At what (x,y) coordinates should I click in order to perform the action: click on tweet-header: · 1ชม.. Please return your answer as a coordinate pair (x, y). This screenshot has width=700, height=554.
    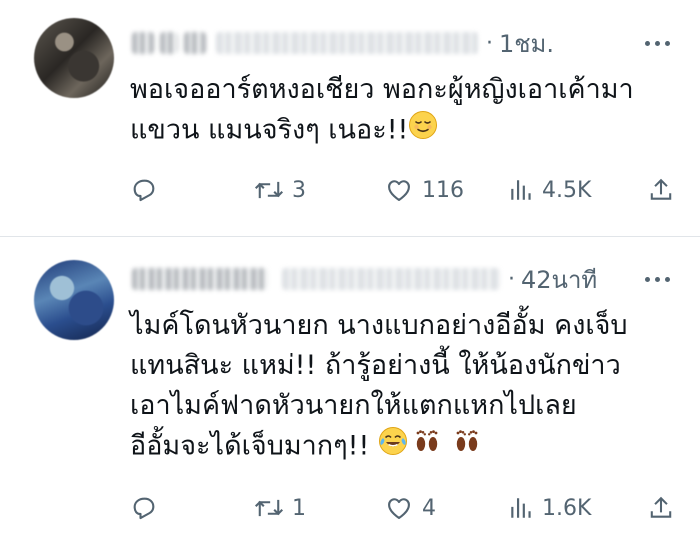
    Looking at the image, I should click on (401, 43).